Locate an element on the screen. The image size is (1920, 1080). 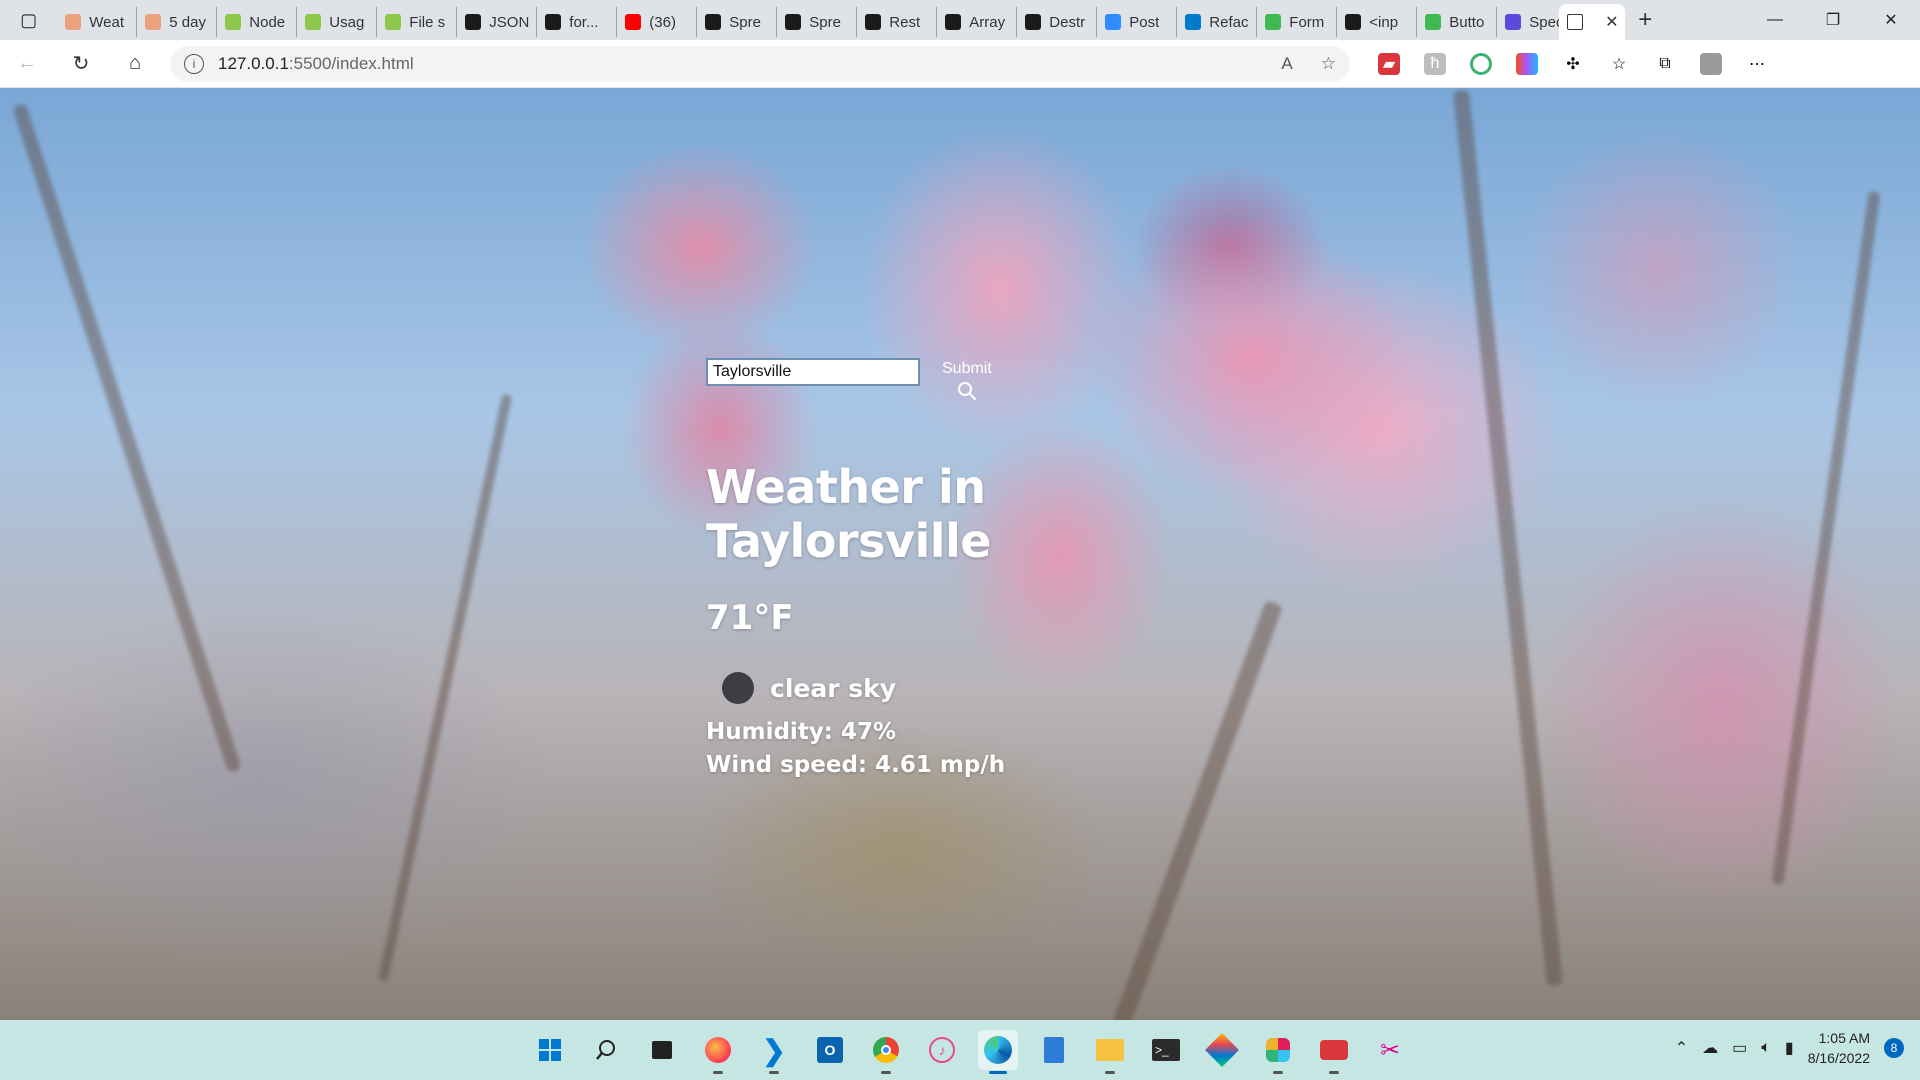
itunes-icon: ♪ is located at coordinates (942, 1050).